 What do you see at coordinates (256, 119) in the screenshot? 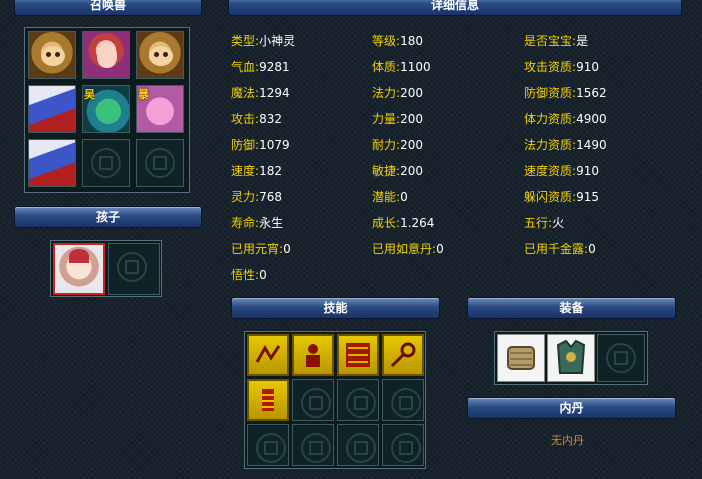
I see `stat-attack: 攻击:832` at bounding box center [256, 119].